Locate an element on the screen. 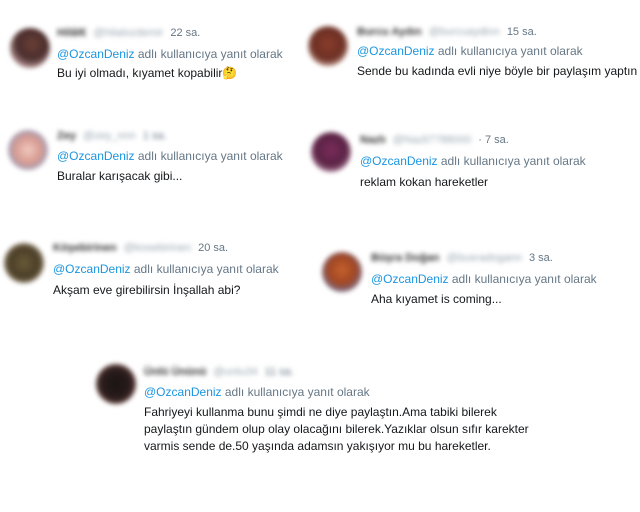 Image resolution: width=640 pixels, height=512 pixels. timestamp: 20 sa. is located at coordinates (213, 248).